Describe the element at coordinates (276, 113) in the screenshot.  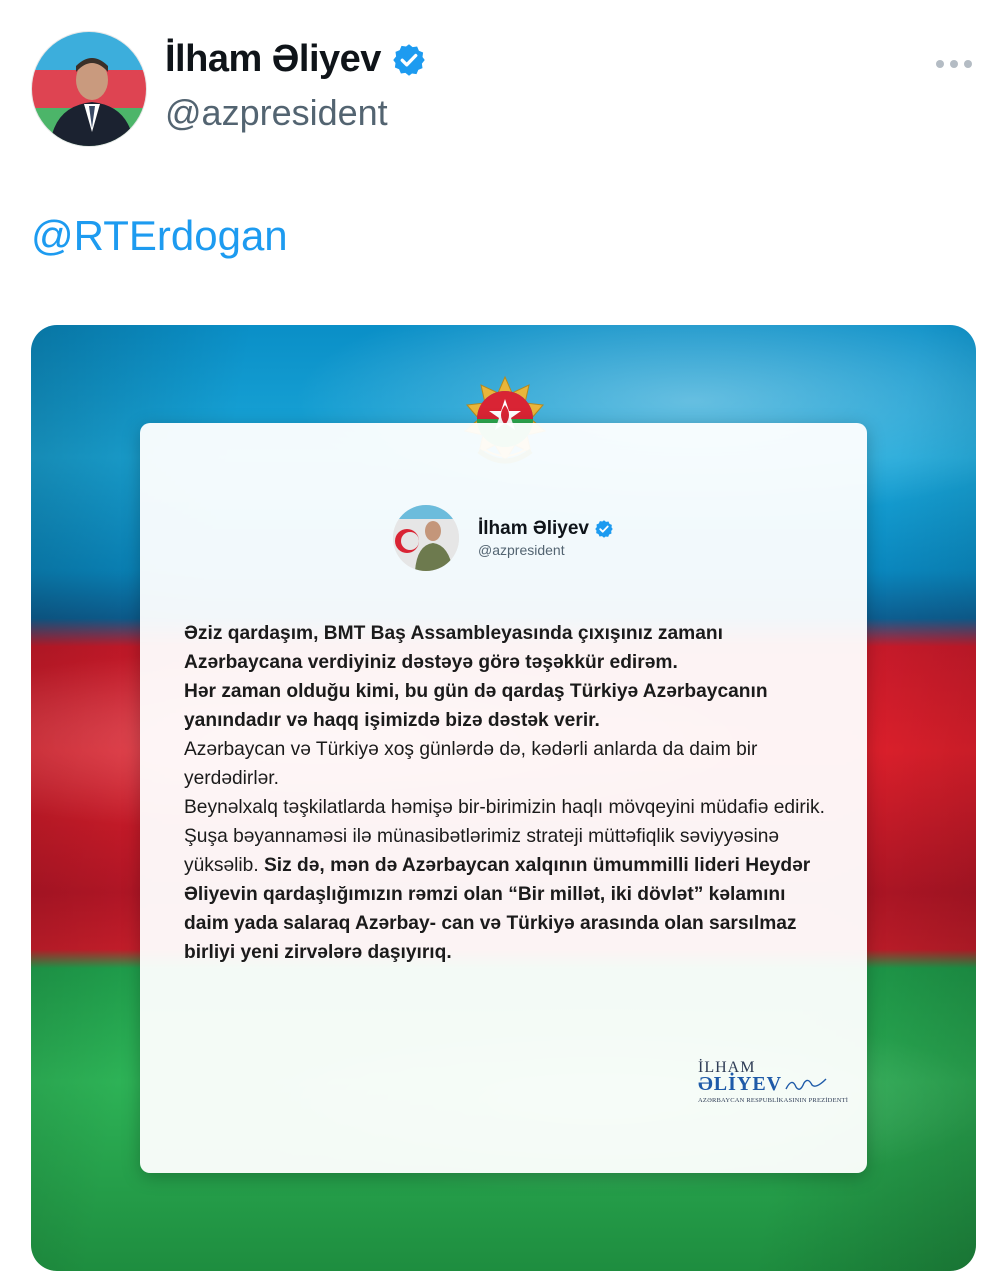
I see `author-handle: @azpresident` at that location.